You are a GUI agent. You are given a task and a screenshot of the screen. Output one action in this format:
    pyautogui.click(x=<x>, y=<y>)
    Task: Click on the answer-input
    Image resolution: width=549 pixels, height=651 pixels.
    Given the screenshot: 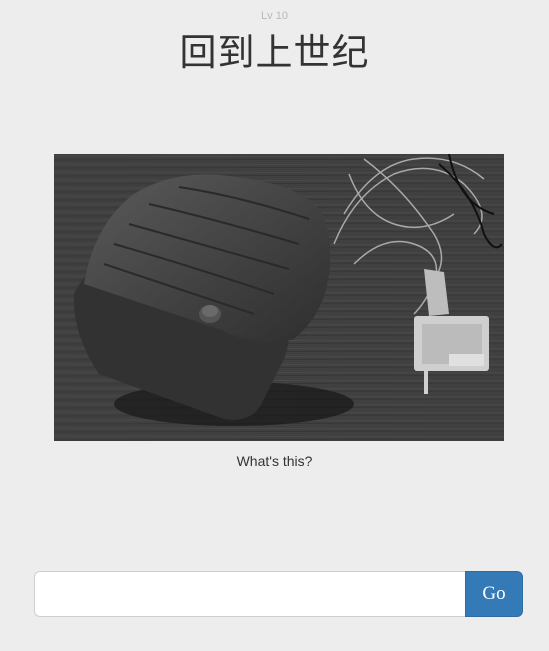 What is the action you would take?
    pyautogui.click(x=249, y=594)
    